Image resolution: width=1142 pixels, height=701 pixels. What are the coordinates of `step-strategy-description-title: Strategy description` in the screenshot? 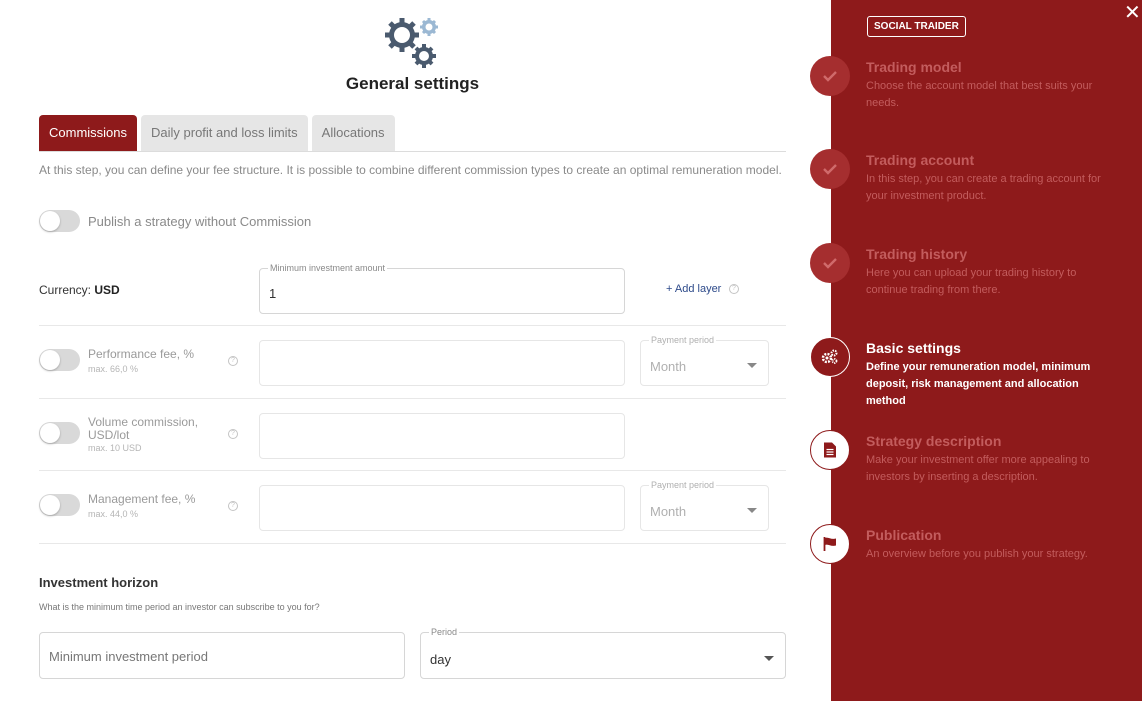 It's located at (933, 441).